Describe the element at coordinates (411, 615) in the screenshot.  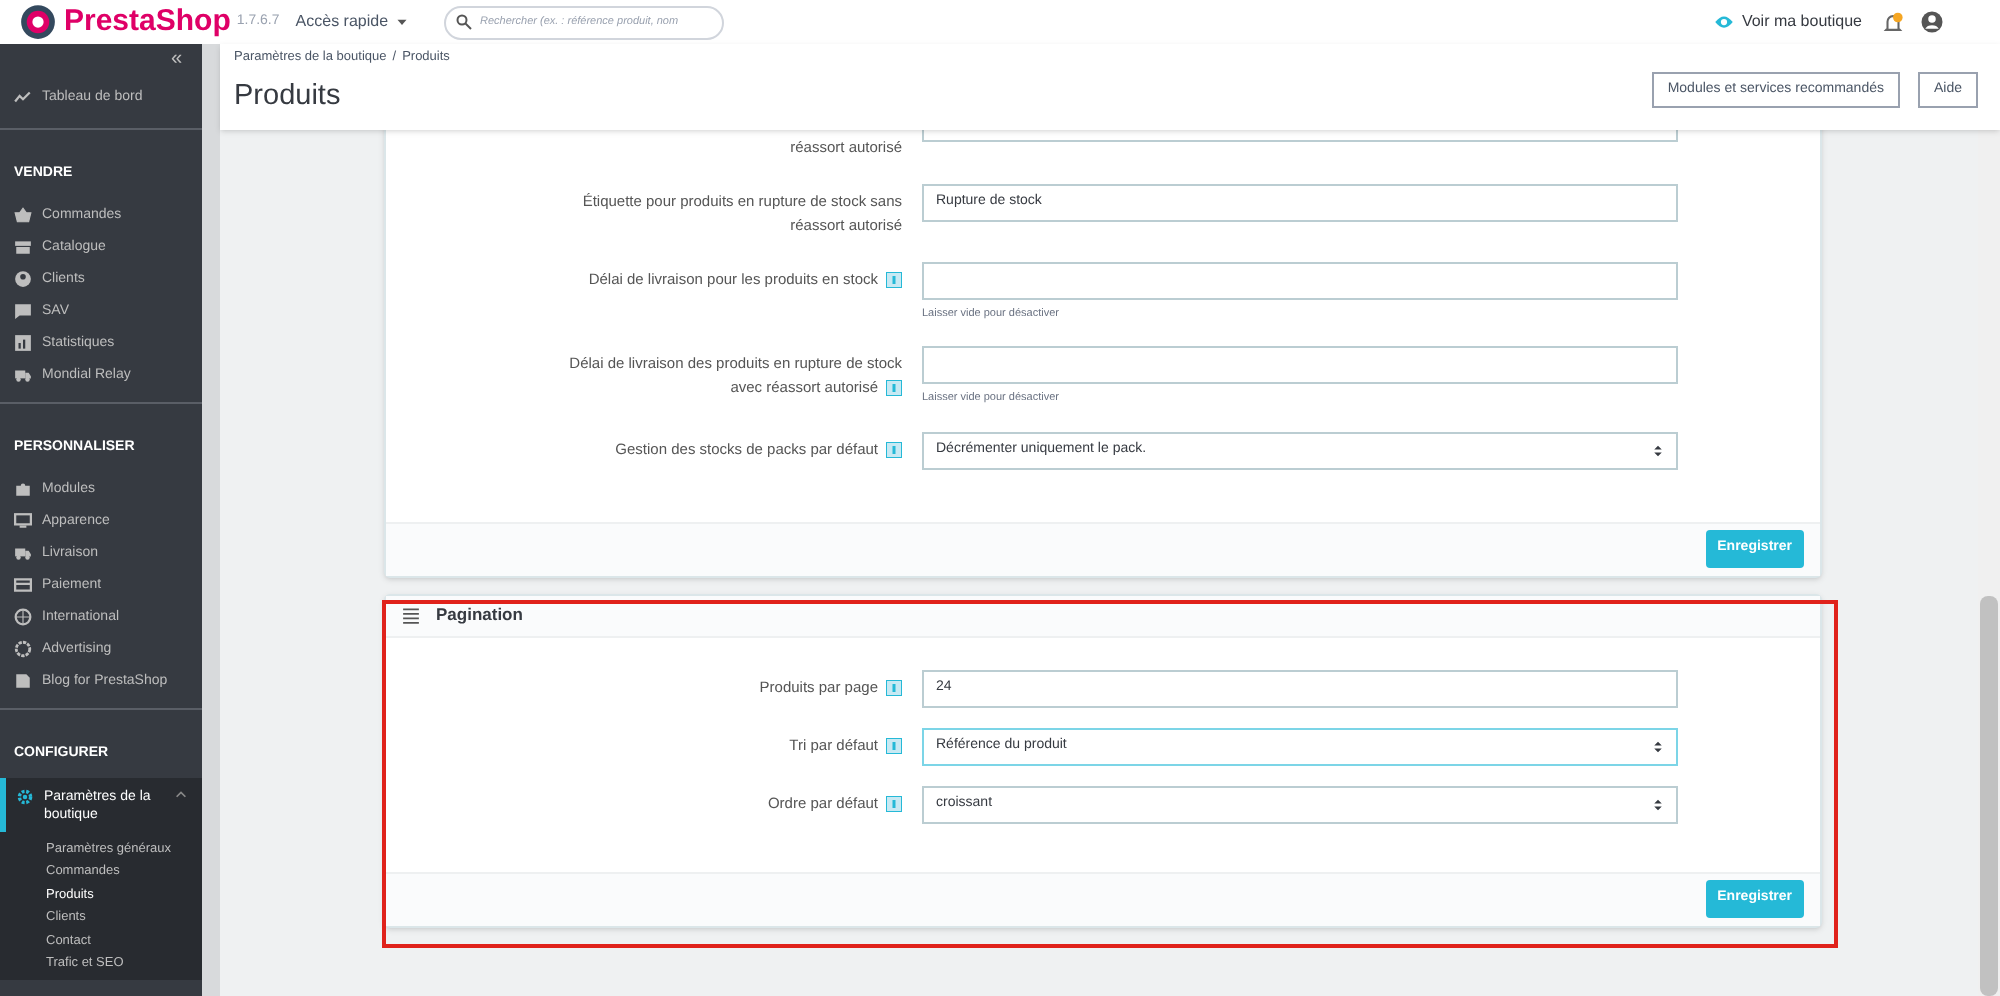
I see `list-icon` at that location.